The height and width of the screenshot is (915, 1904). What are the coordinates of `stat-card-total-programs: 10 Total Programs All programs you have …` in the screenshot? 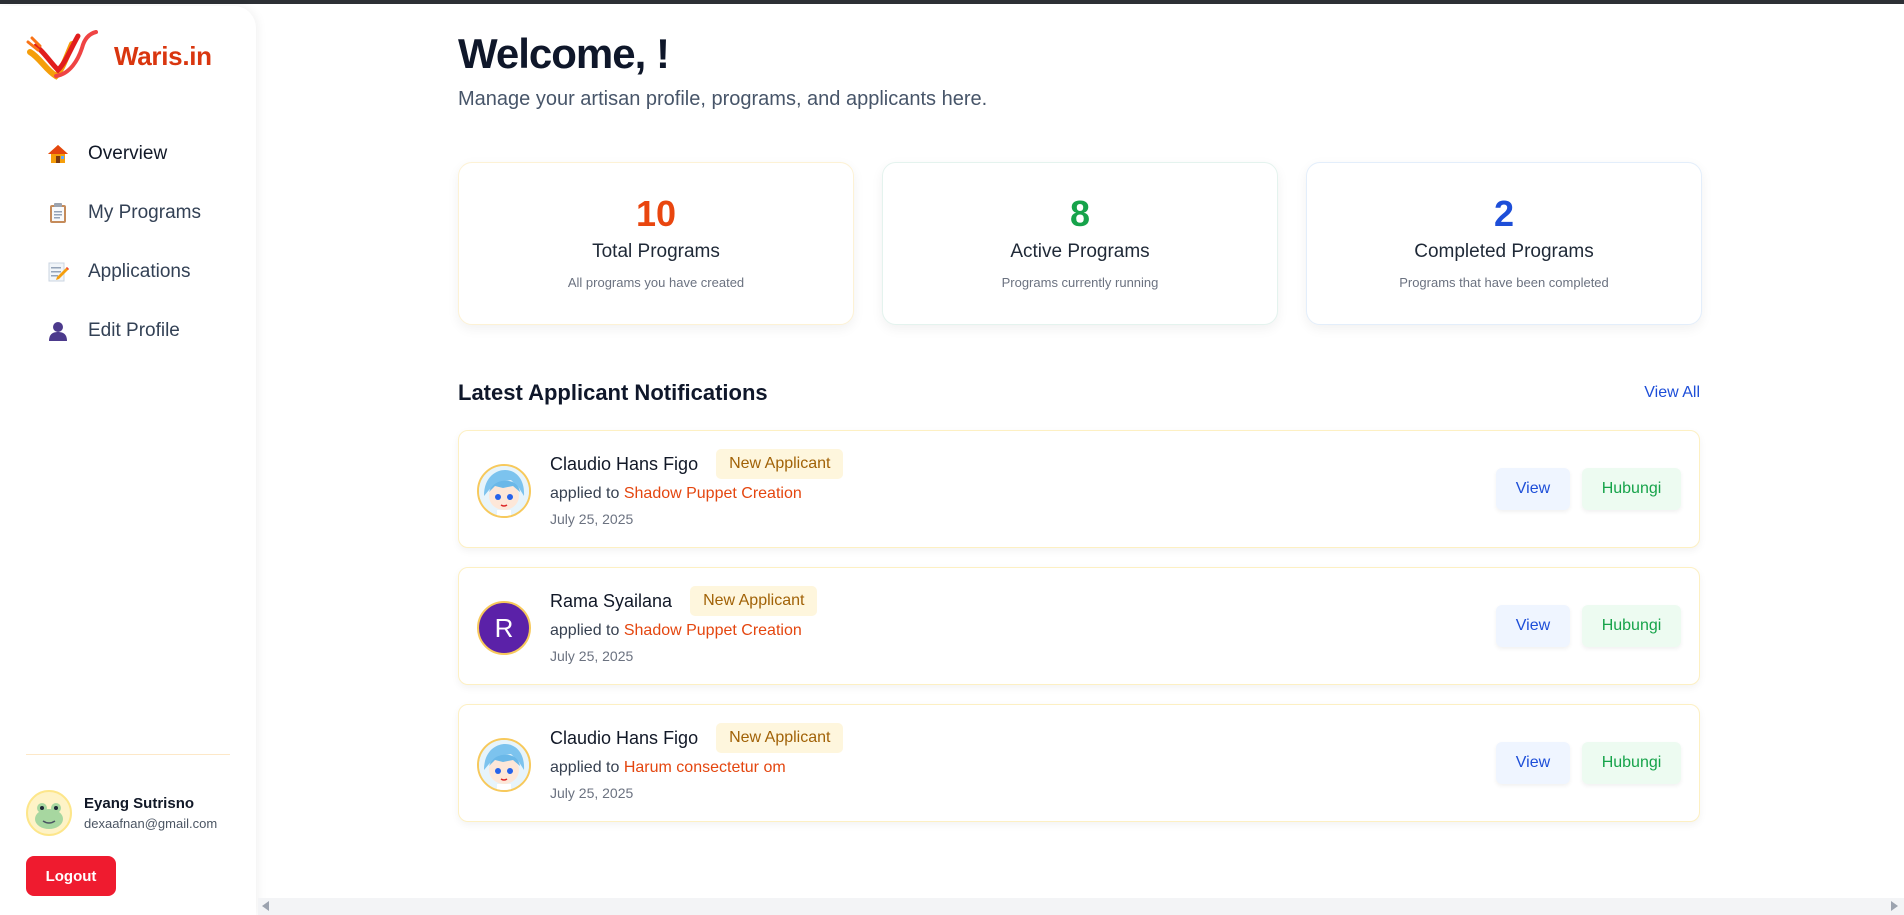 It's located at (656, 243).